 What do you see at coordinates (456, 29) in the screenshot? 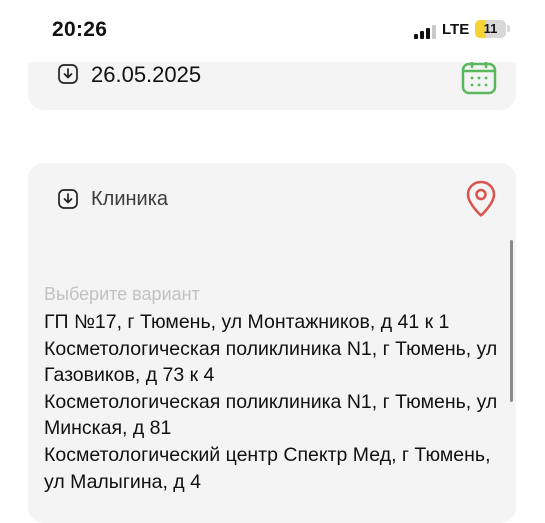
I see `network-type: LTE` at bounding box center [456, 29].